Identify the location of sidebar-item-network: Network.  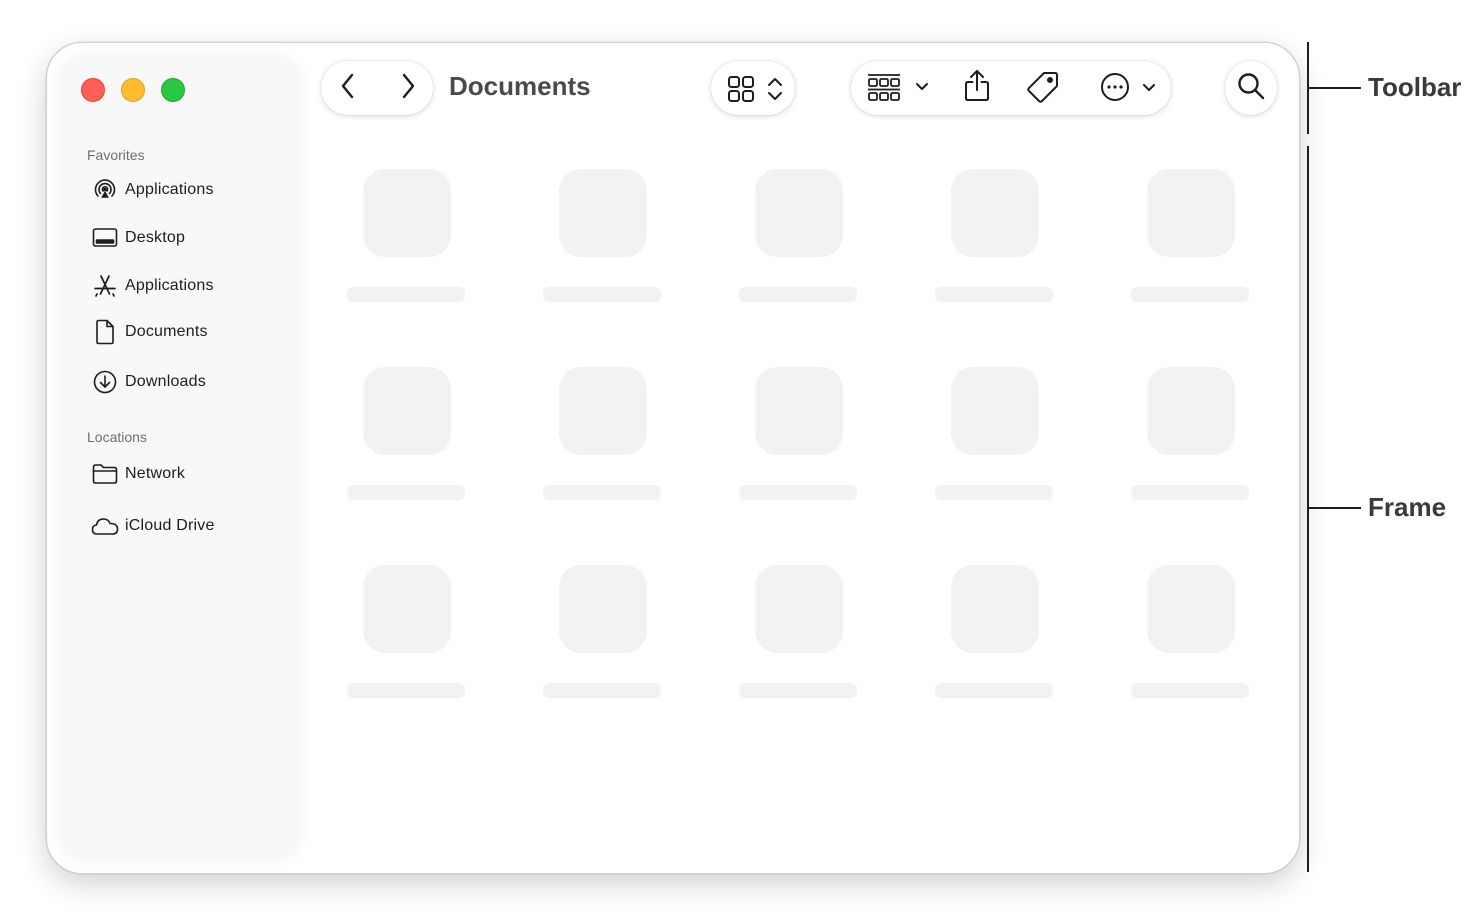
(186, 474).